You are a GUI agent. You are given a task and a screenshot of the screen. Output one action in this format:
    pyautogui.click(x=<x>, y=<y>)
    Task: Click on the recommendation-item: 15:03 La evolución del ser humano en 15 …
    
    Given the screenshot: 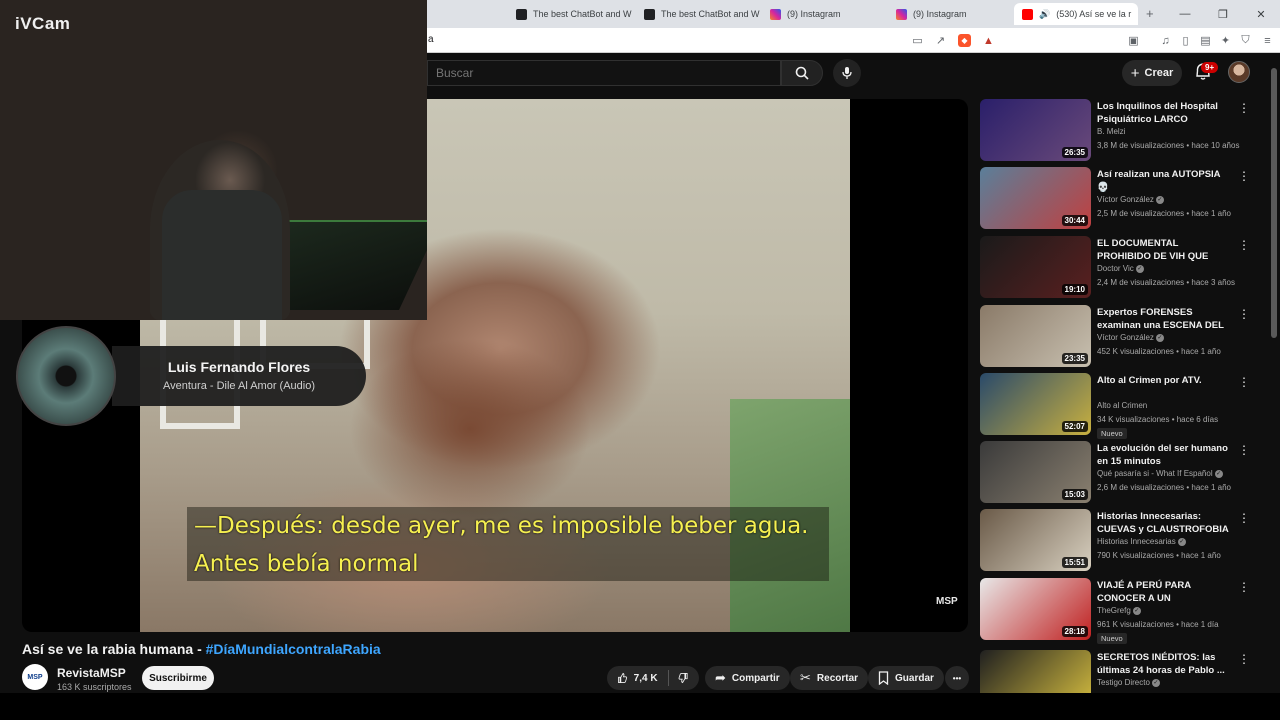 What is the action you would take?
    pyautogui.click(x=1115, y=473)
    